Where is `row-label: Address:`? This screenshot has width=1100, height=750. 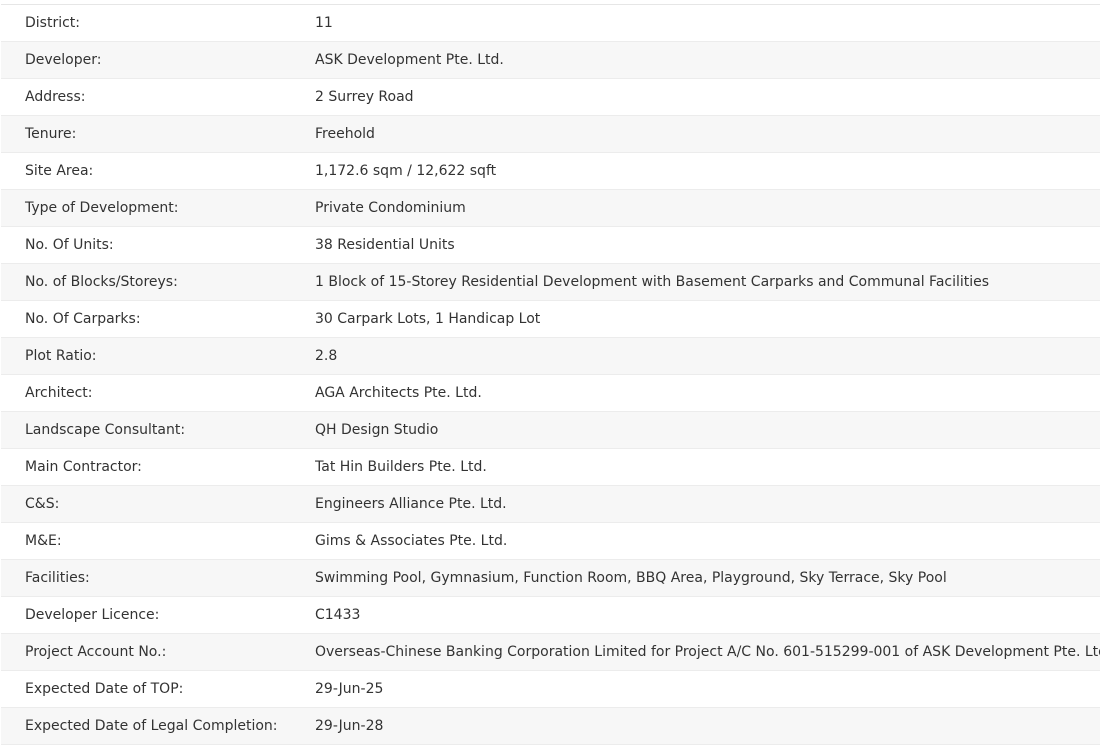 row-label: Address: is located at coordinates (158, 97).